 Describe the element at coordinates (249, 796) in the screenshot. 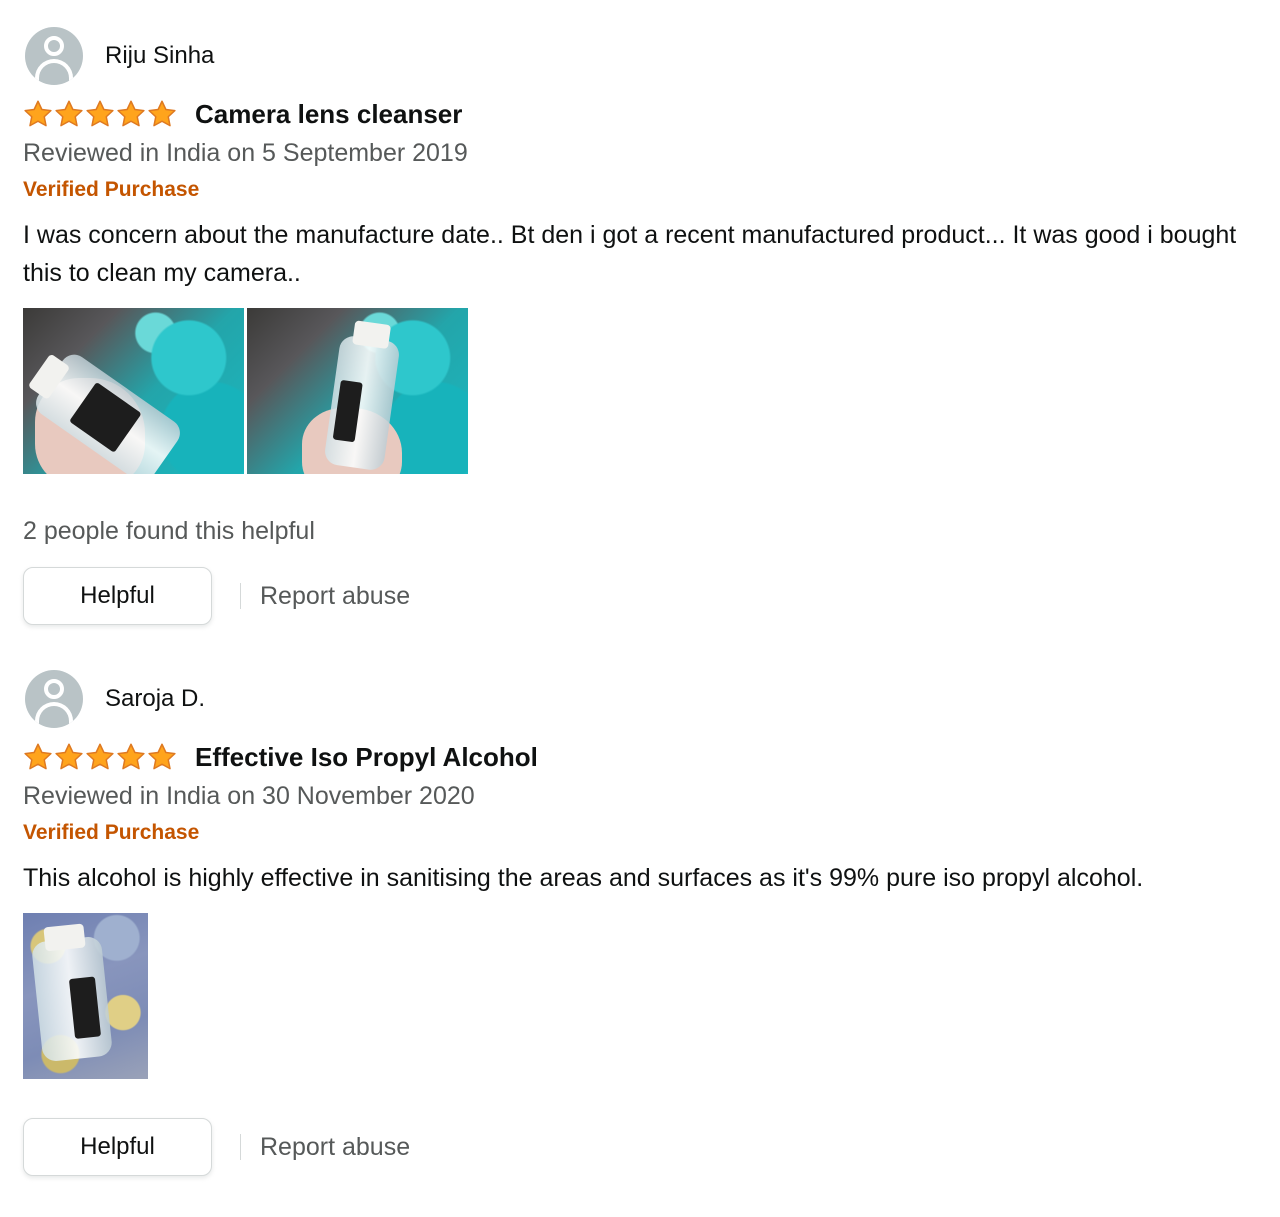

I see `review-date: Reviewed in India on 30 November 2020` at that location.